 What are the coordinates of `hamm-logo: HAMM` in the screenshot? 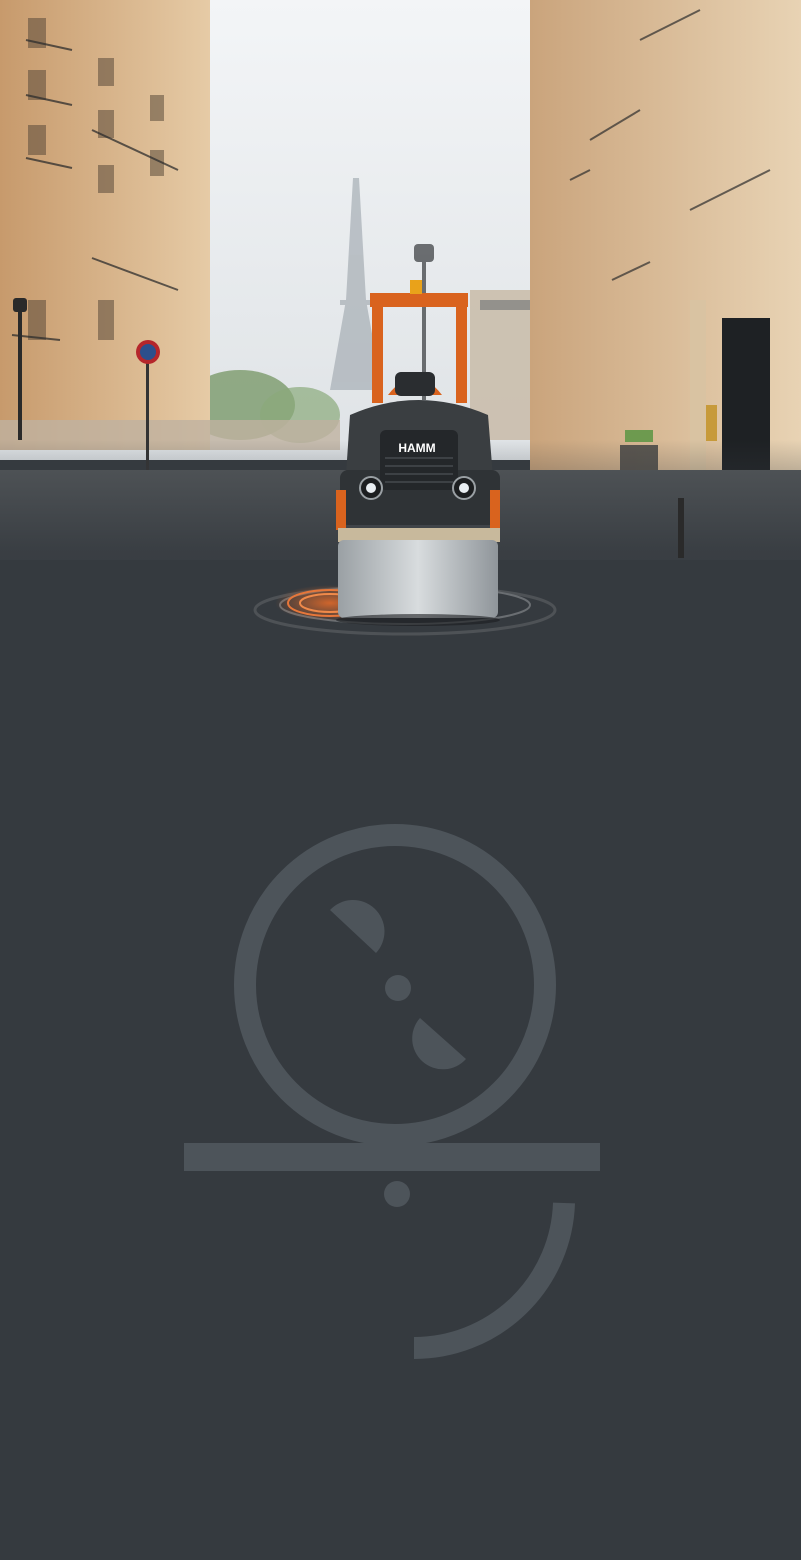 It's located at (416, 448).